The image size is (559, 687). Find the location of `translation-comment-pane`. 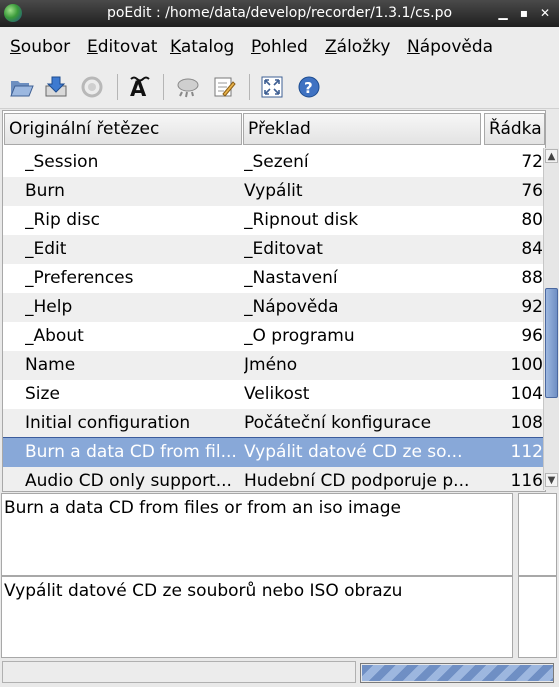

translation-comment-pane is located at coordinates (537, 617).